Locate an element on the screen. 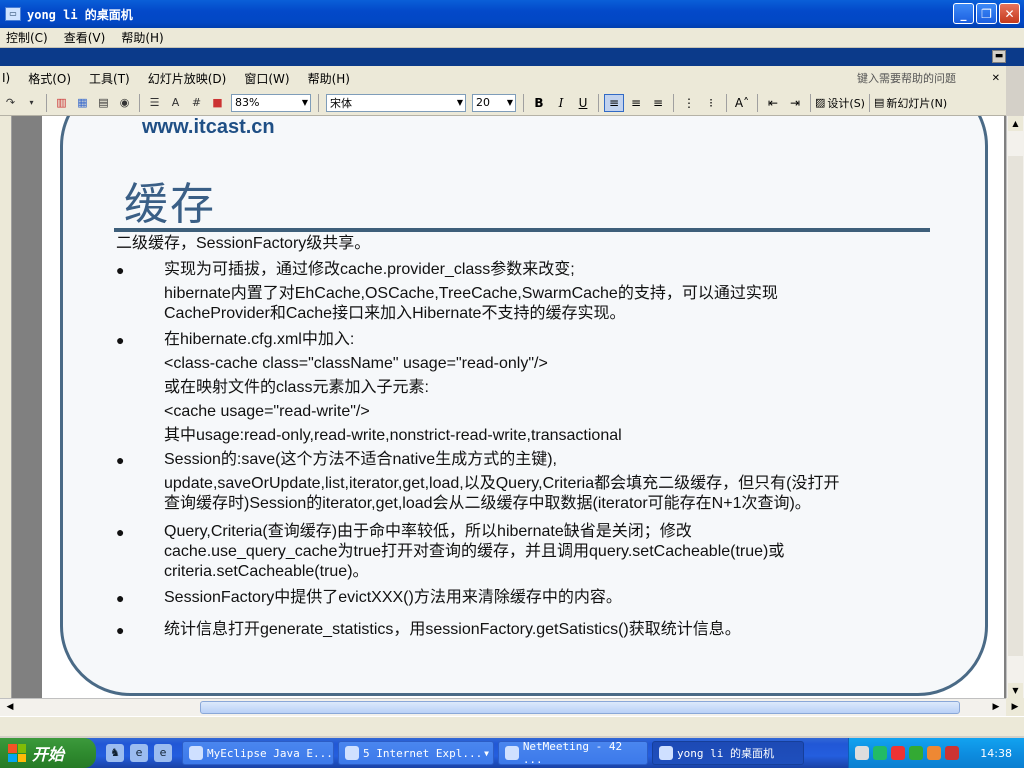 The image size is (1024, 768). system-tray: 14:38 is located at coordinates (936, 753).